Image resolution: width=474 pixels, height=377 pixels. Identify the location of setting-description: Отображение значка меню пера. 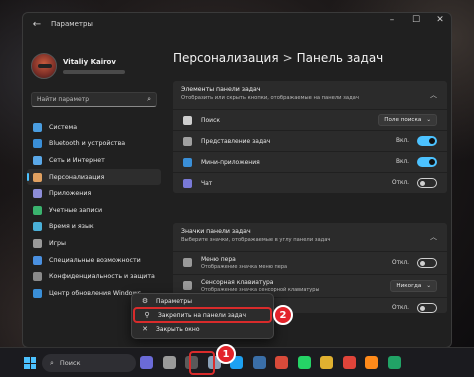
(244, 267).